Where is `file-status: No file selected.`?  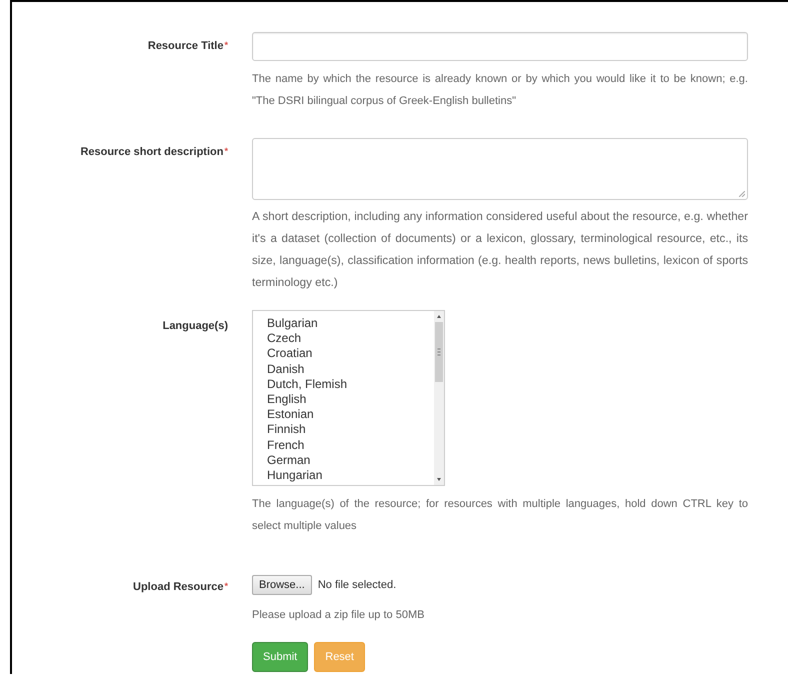 file-status: No file selected. is located at coordinates (357, 585).